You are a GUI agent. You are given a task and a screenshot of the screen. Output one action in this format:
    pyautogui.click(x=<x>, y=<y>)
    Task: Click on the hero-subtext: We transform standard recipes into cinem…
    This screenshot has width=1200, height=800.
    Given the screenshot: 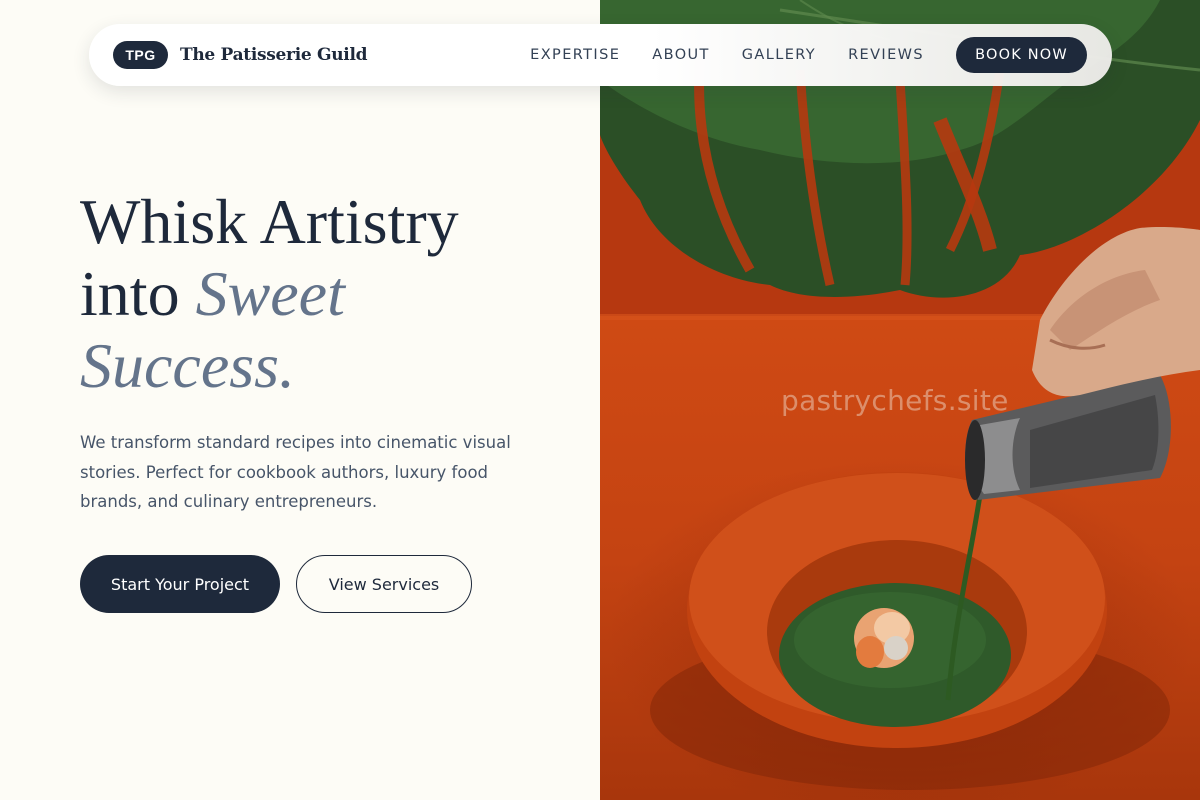 What is the action you would take?
    pyautogui.click(x=295, y=472)
    